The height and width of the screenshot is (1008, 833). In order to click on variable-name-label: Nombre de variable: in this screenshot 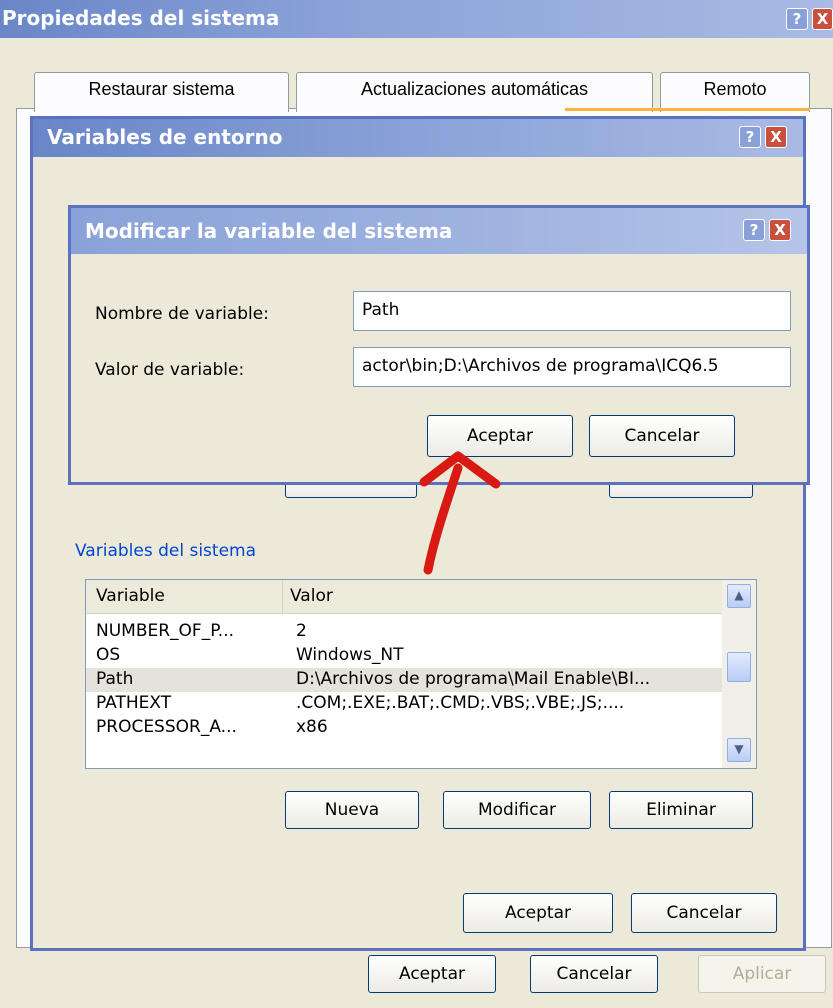, I will do `click(182, 314)`.